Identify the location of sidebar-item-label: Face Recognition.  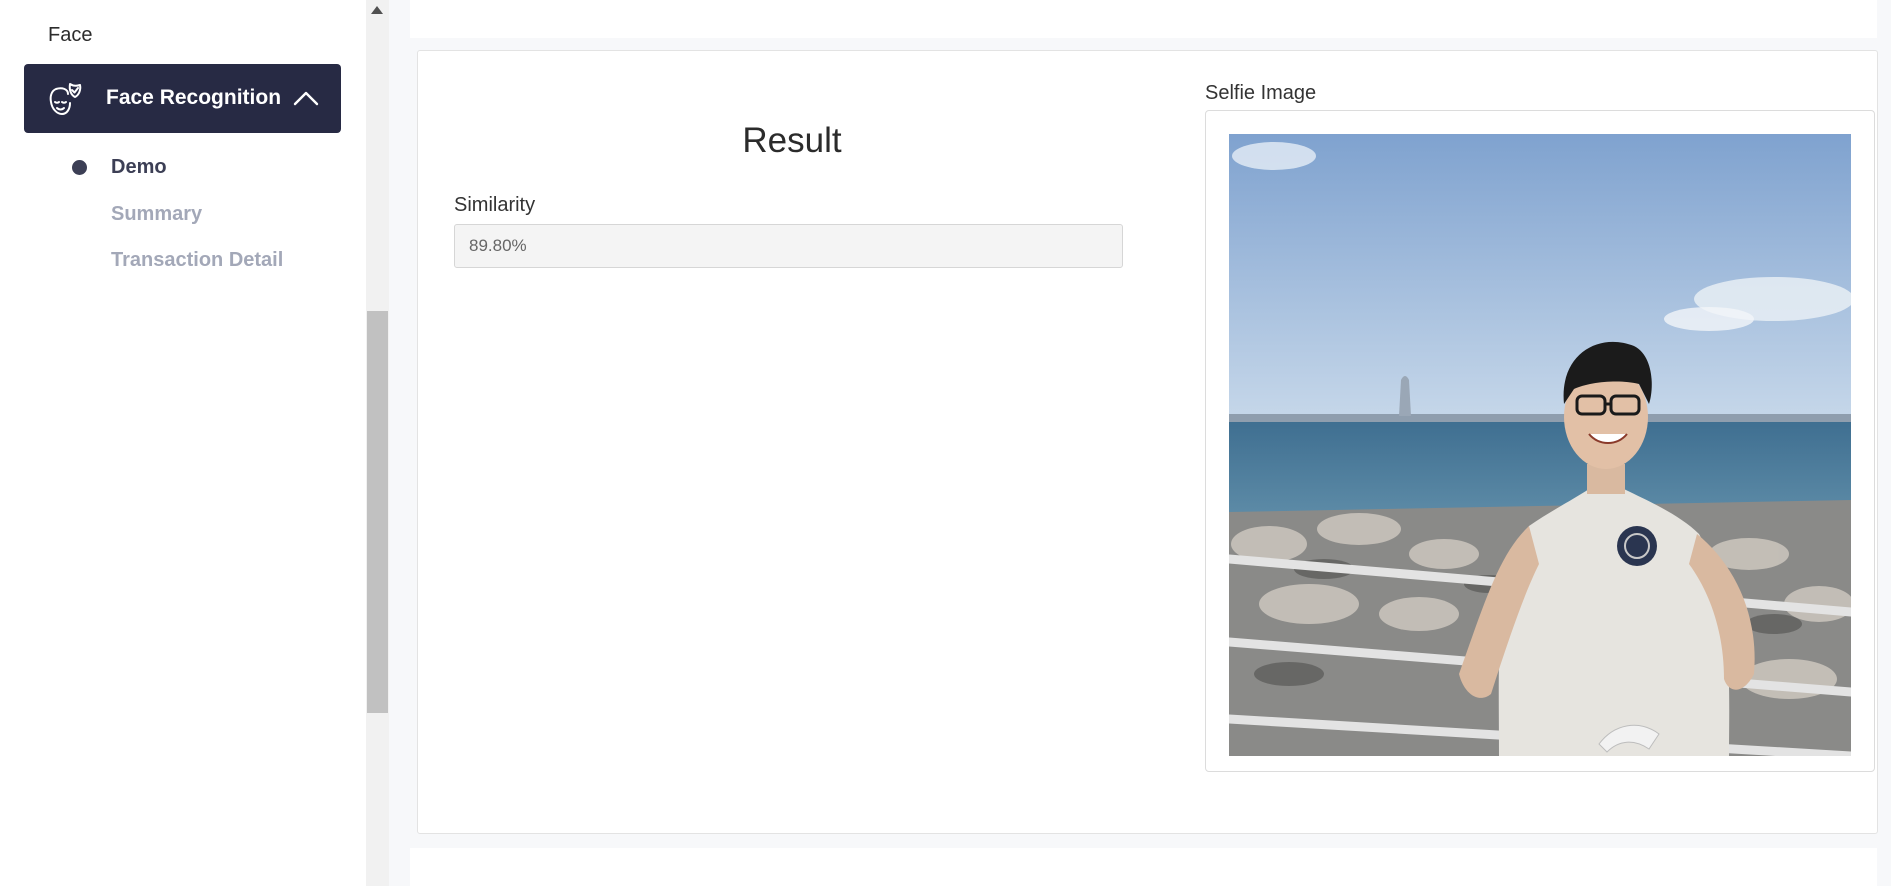
(194, 97).